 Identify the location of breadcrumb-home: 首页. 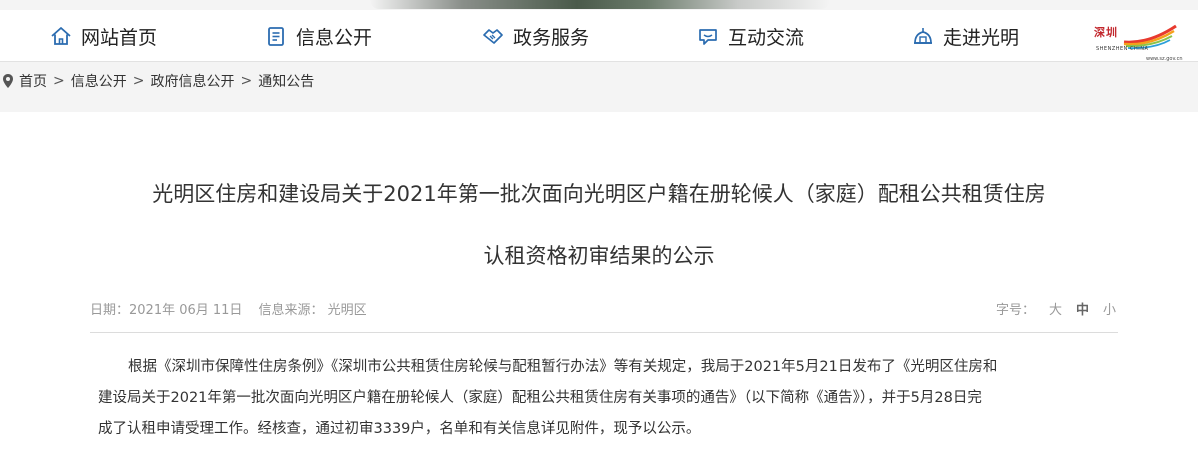
(33, 81).